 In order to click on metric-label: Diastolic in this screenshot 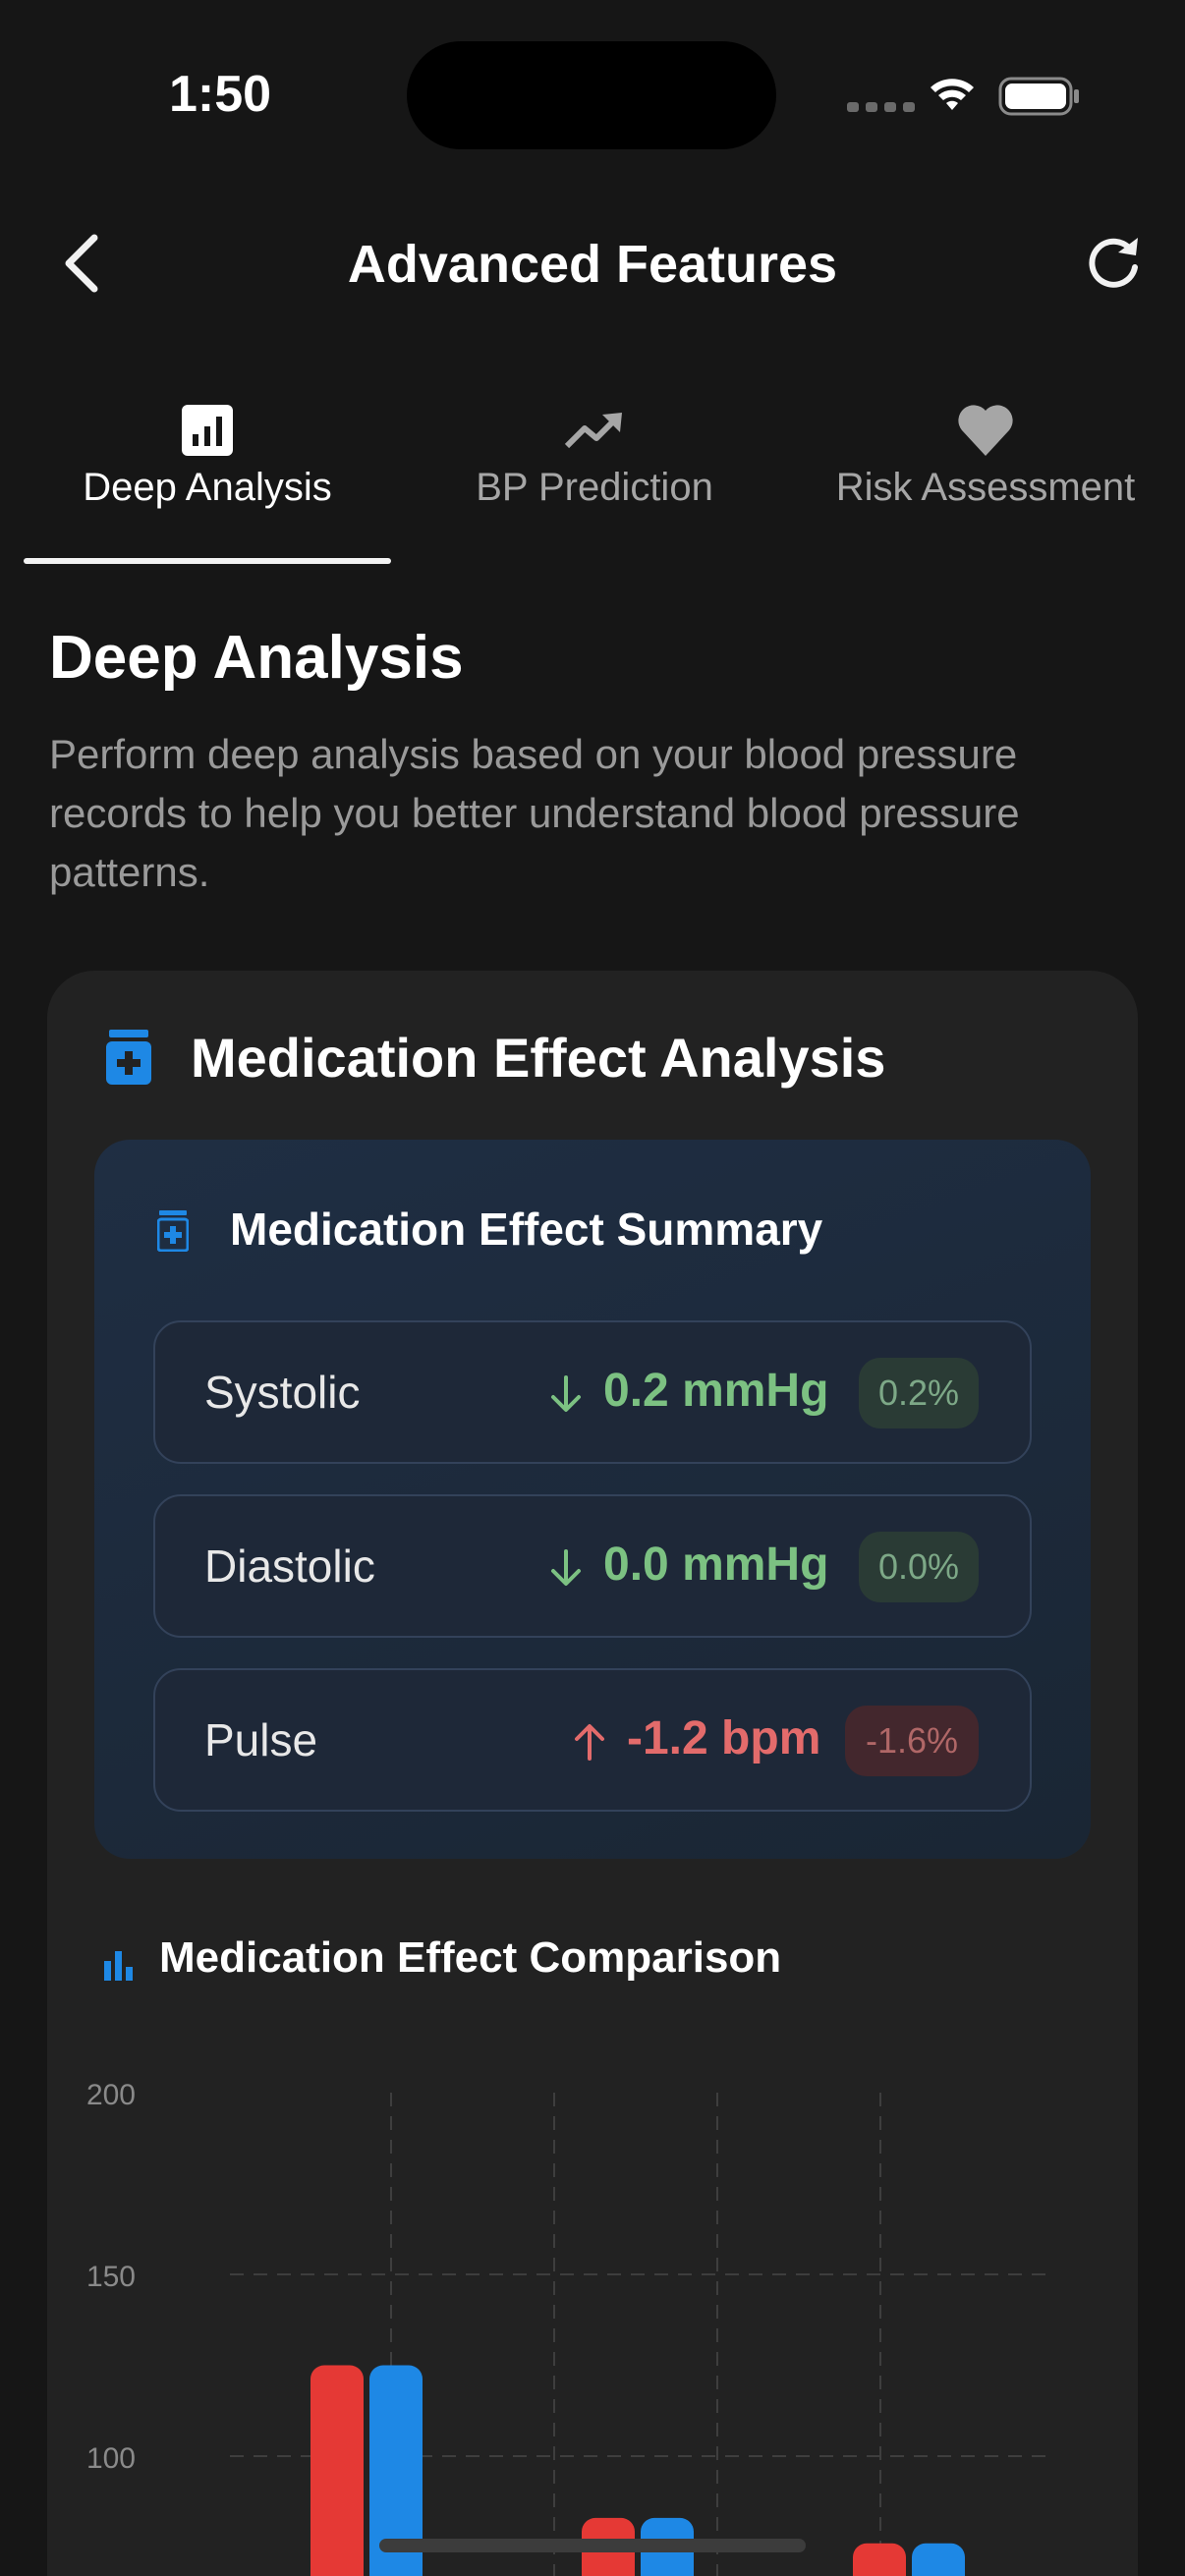, I will do `click(289, 1566)`.